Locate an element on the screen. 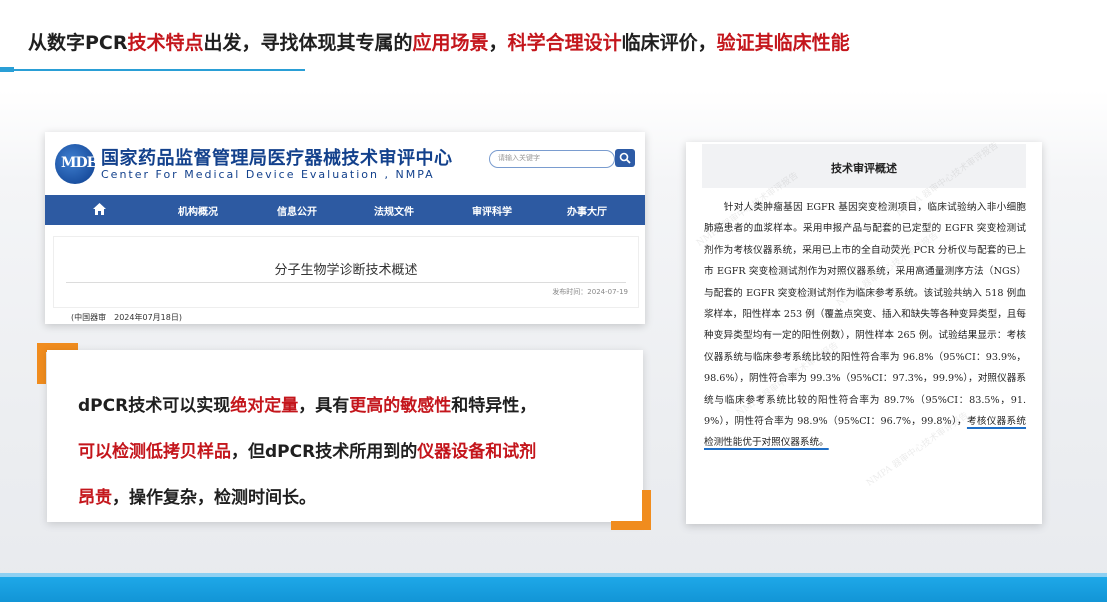  title-part6: 科学合理设计 is located at coordinates (564, 43).